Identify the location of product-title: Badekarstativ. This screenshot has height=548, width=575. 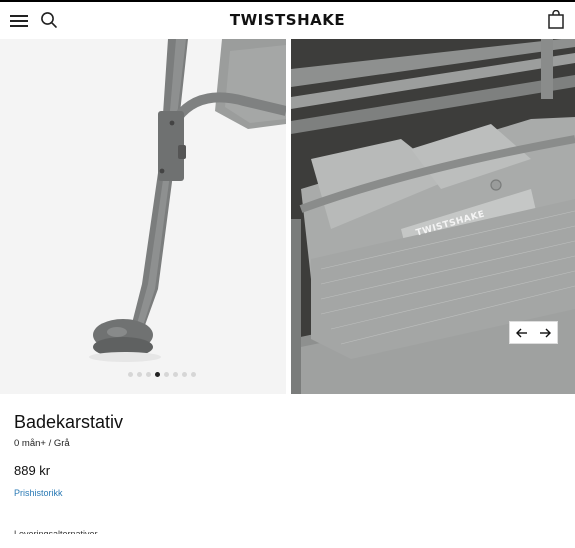
(69, 422).